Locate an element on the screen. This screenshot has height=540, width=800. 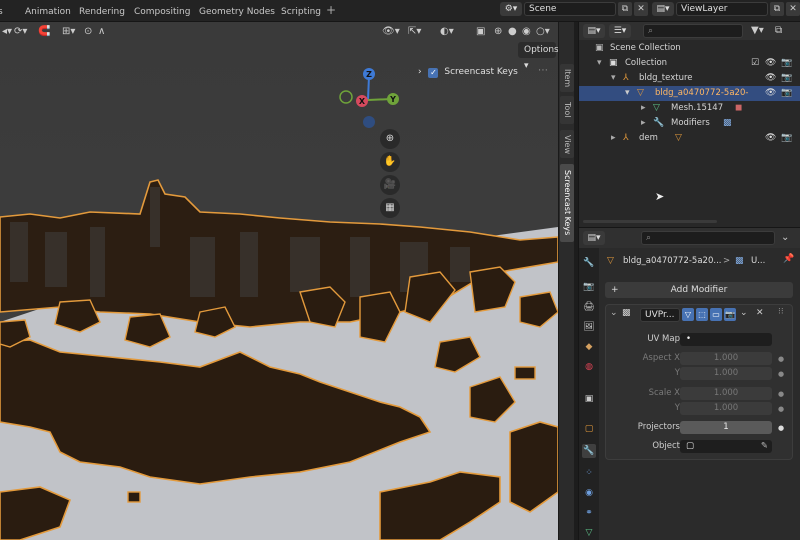
sidebar-tab-view: View is located at coordinates (567, 144).